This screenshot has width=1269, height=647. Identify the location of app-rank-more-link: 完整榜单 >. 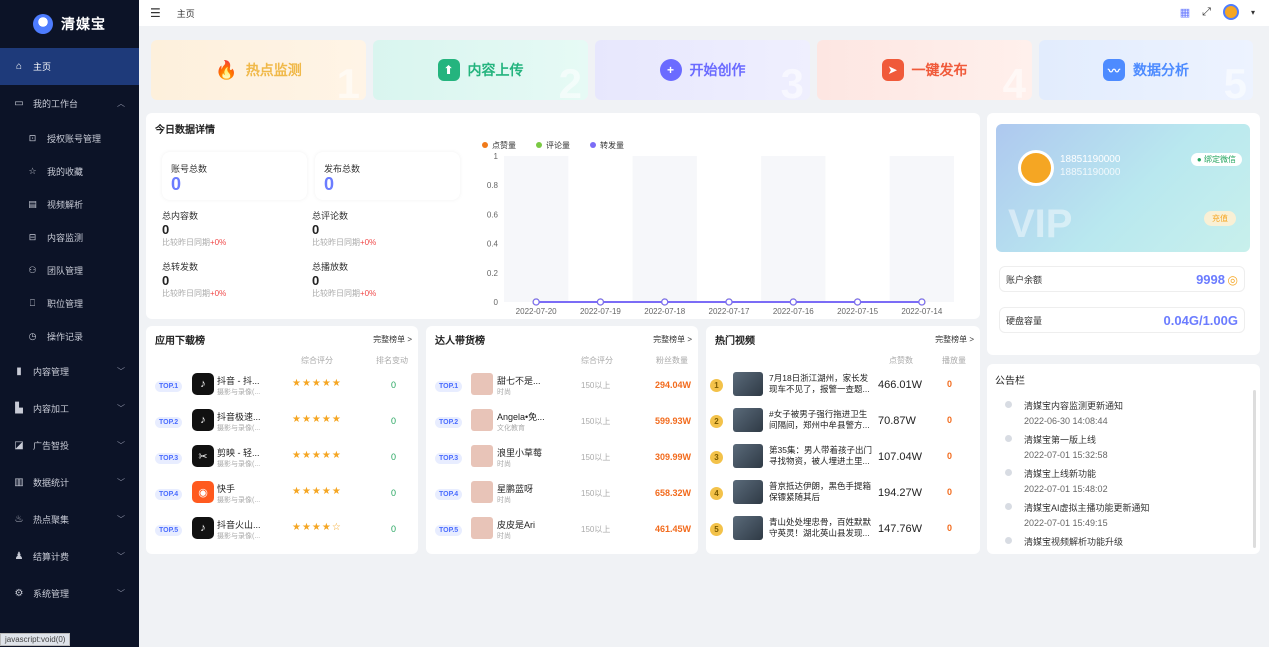
(392, 339).